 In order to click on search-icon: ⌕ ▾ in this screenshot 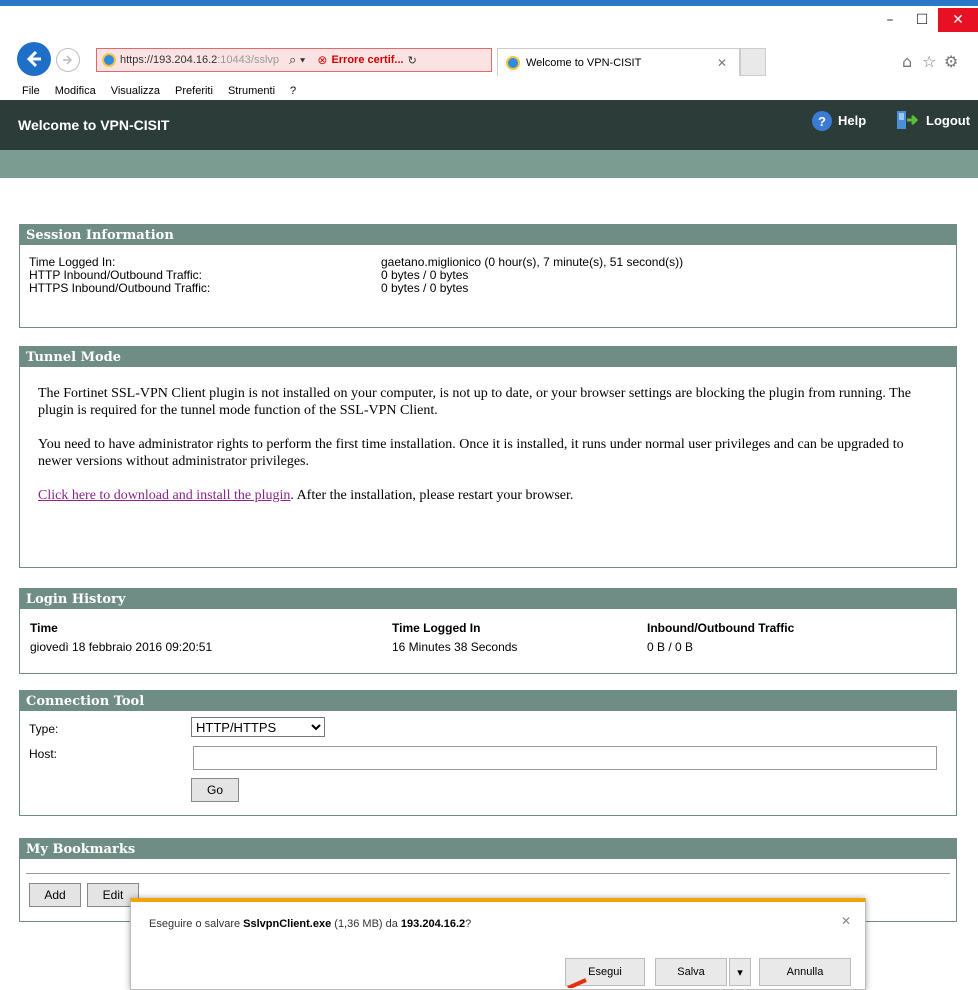, I will do `click(297, 60)`.